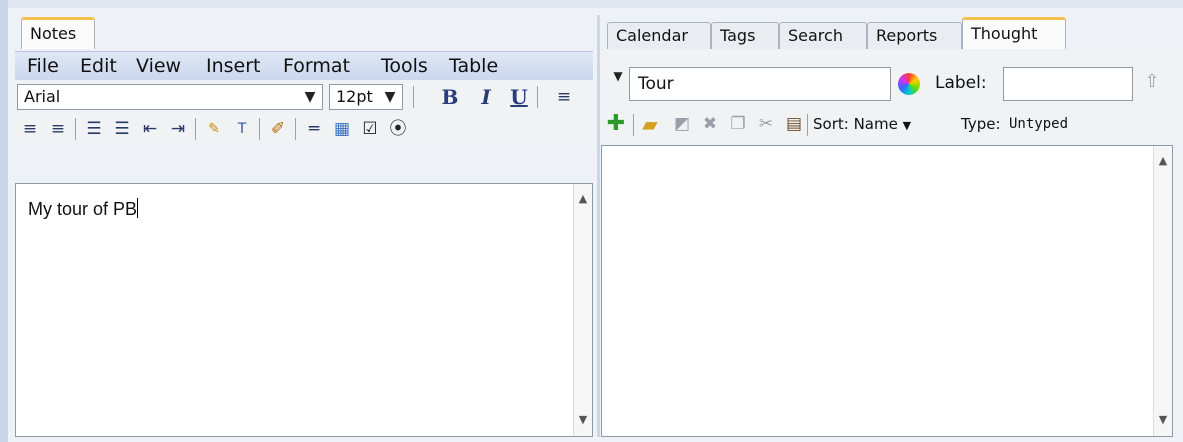  I want to click on italic-button: I, so click(486, 97).